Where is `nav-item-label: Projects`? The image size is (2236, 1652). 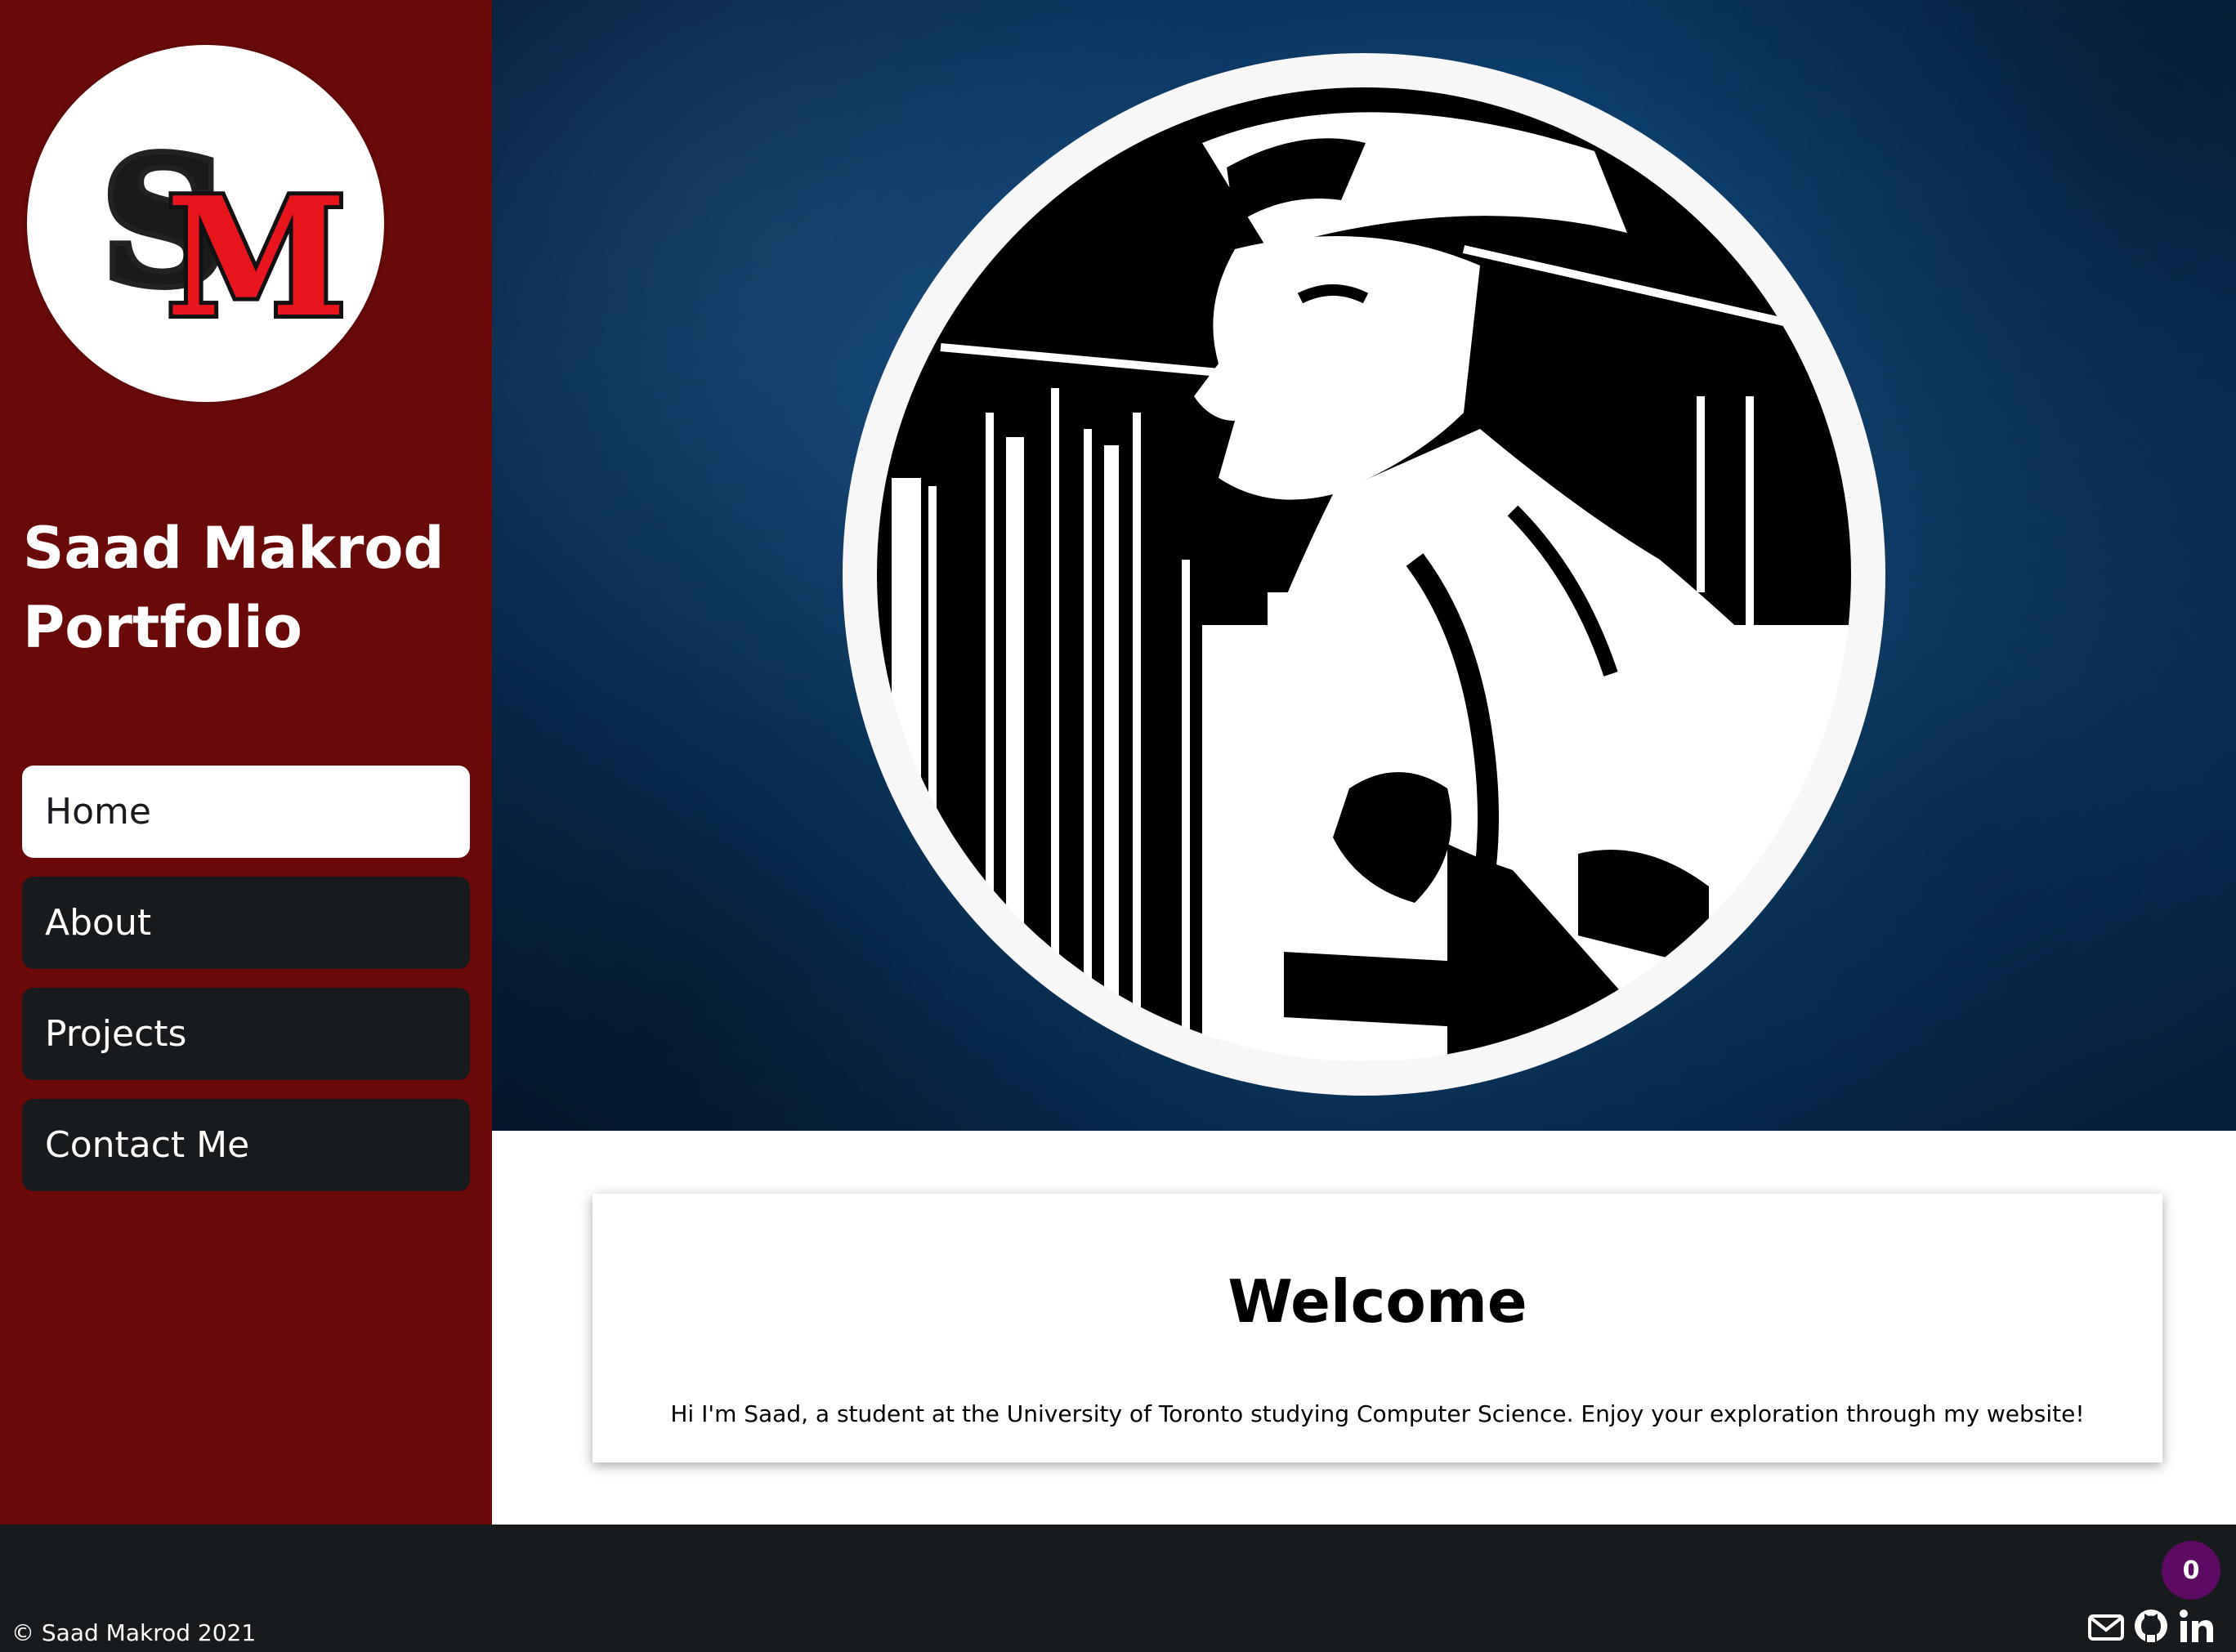 nav-item-label: Projects is located at coordinates (116, 1034).